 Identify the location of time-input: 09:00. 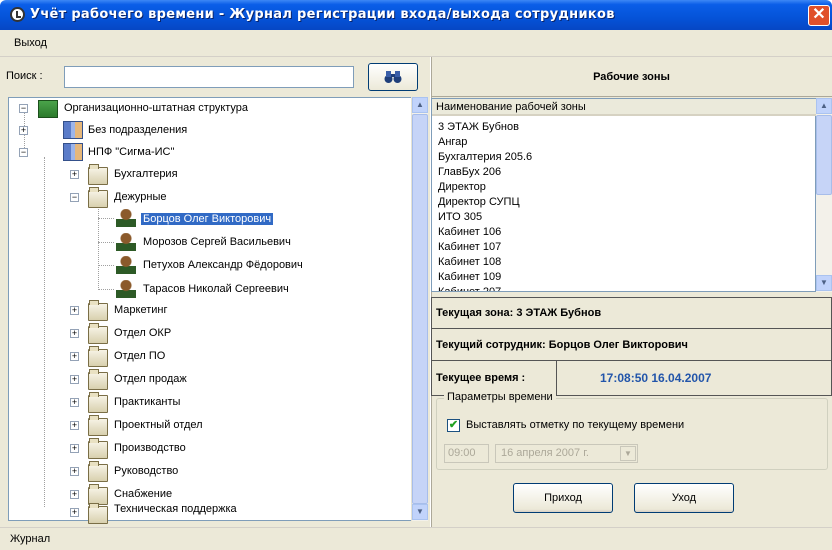
(466, 453).